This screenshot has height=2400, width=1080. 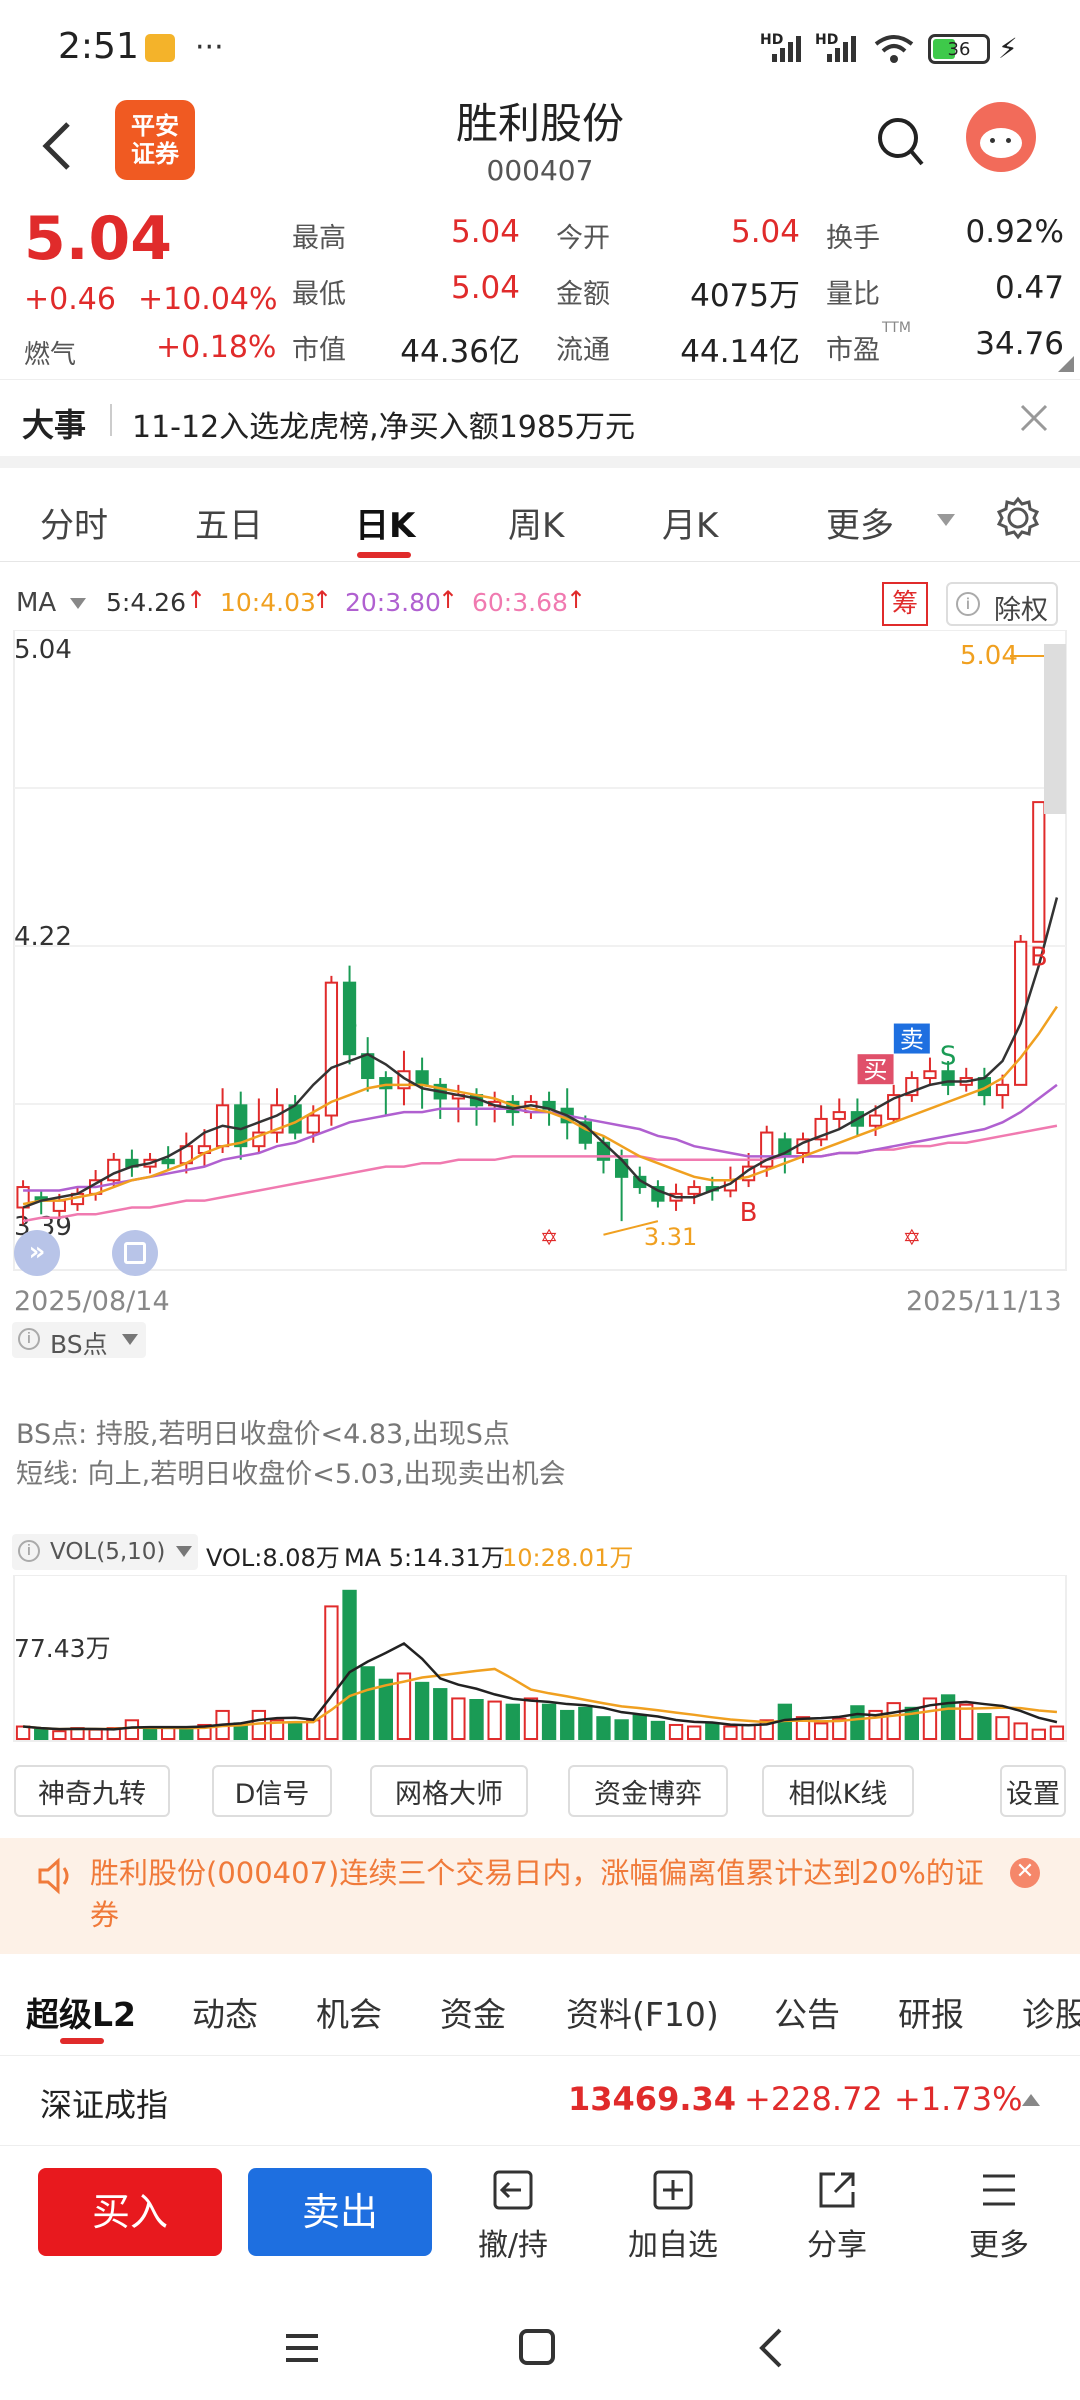 I want to click on battery-level: 36, so click(x=959, y=49).